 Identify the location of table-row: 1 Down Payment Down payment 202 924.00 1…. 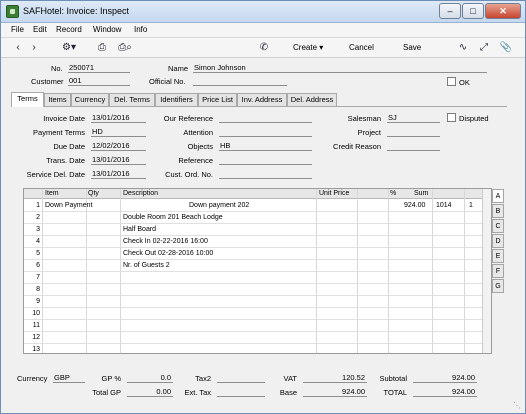
(257, 206).